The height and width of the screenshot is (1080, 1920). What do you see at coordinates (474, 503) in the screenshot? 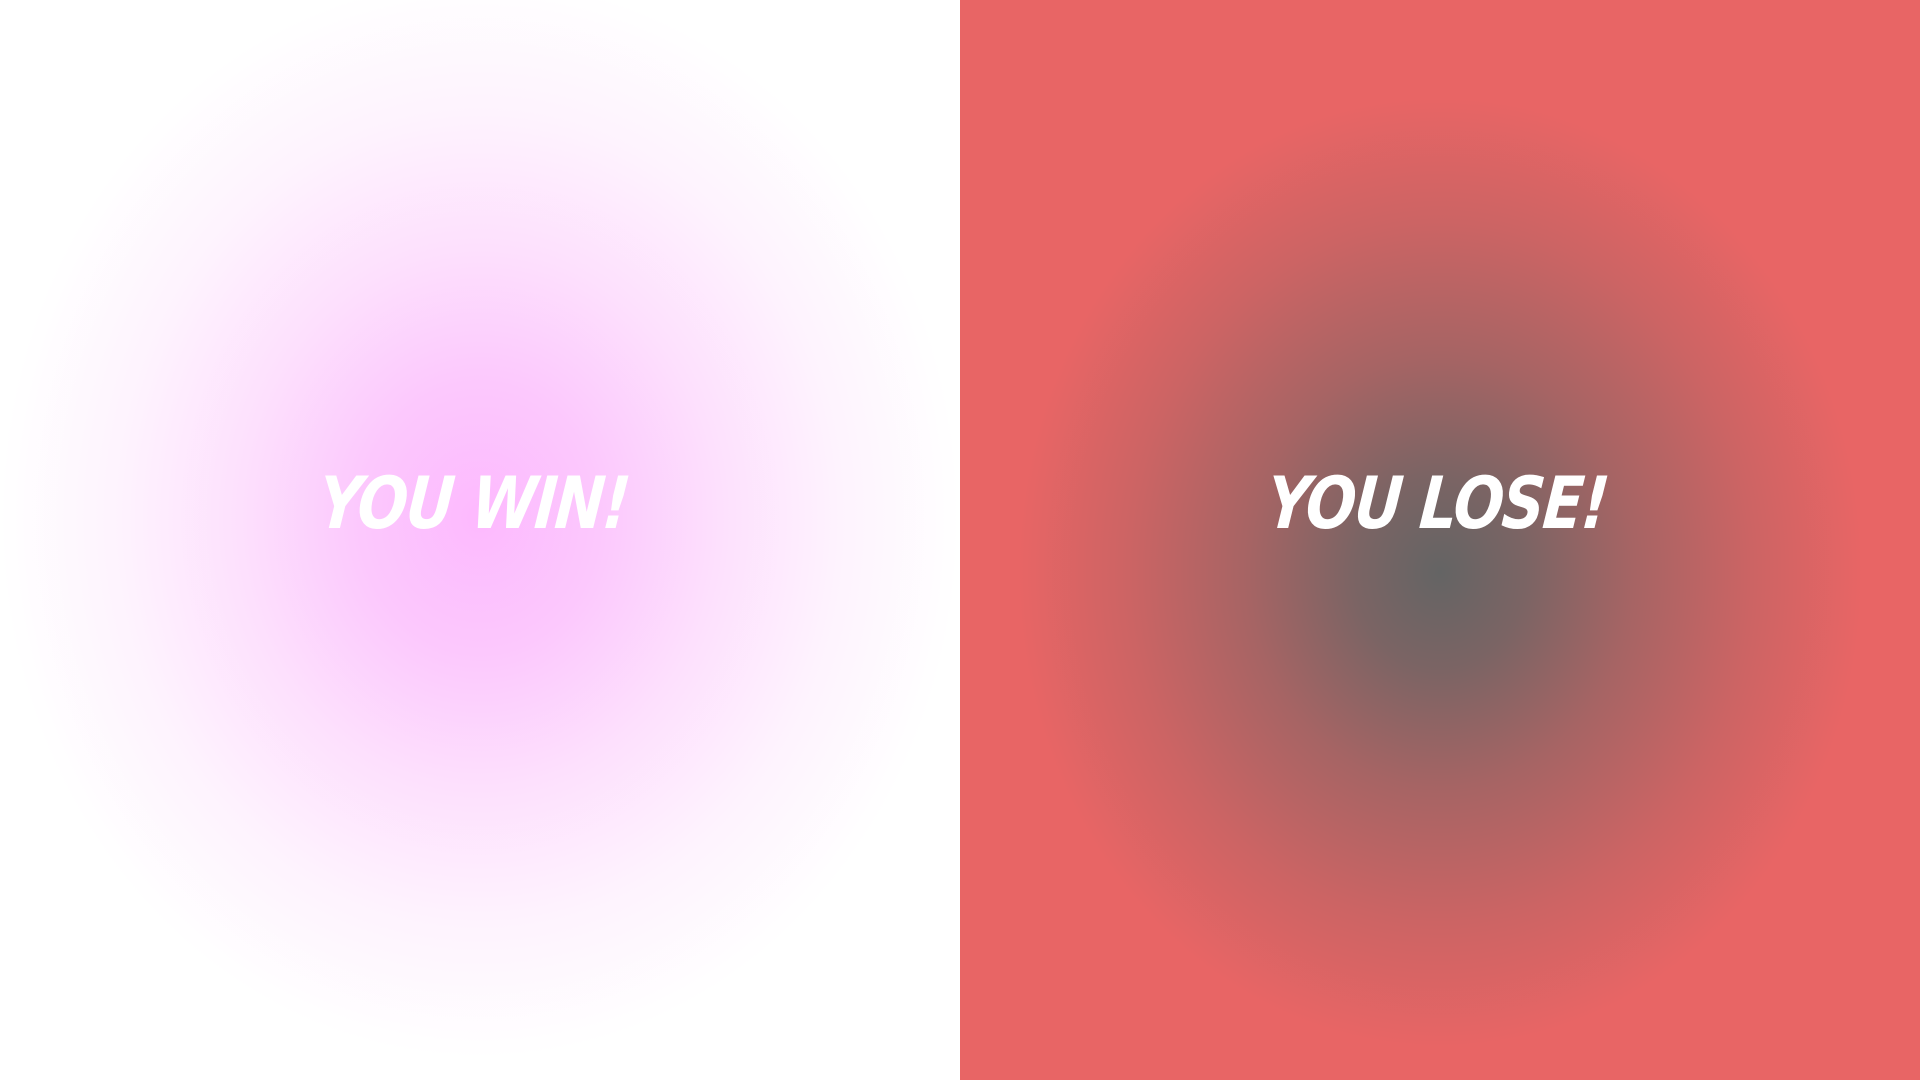
I see `win-label: YOU WIN!` at bounding box center [474, 503].